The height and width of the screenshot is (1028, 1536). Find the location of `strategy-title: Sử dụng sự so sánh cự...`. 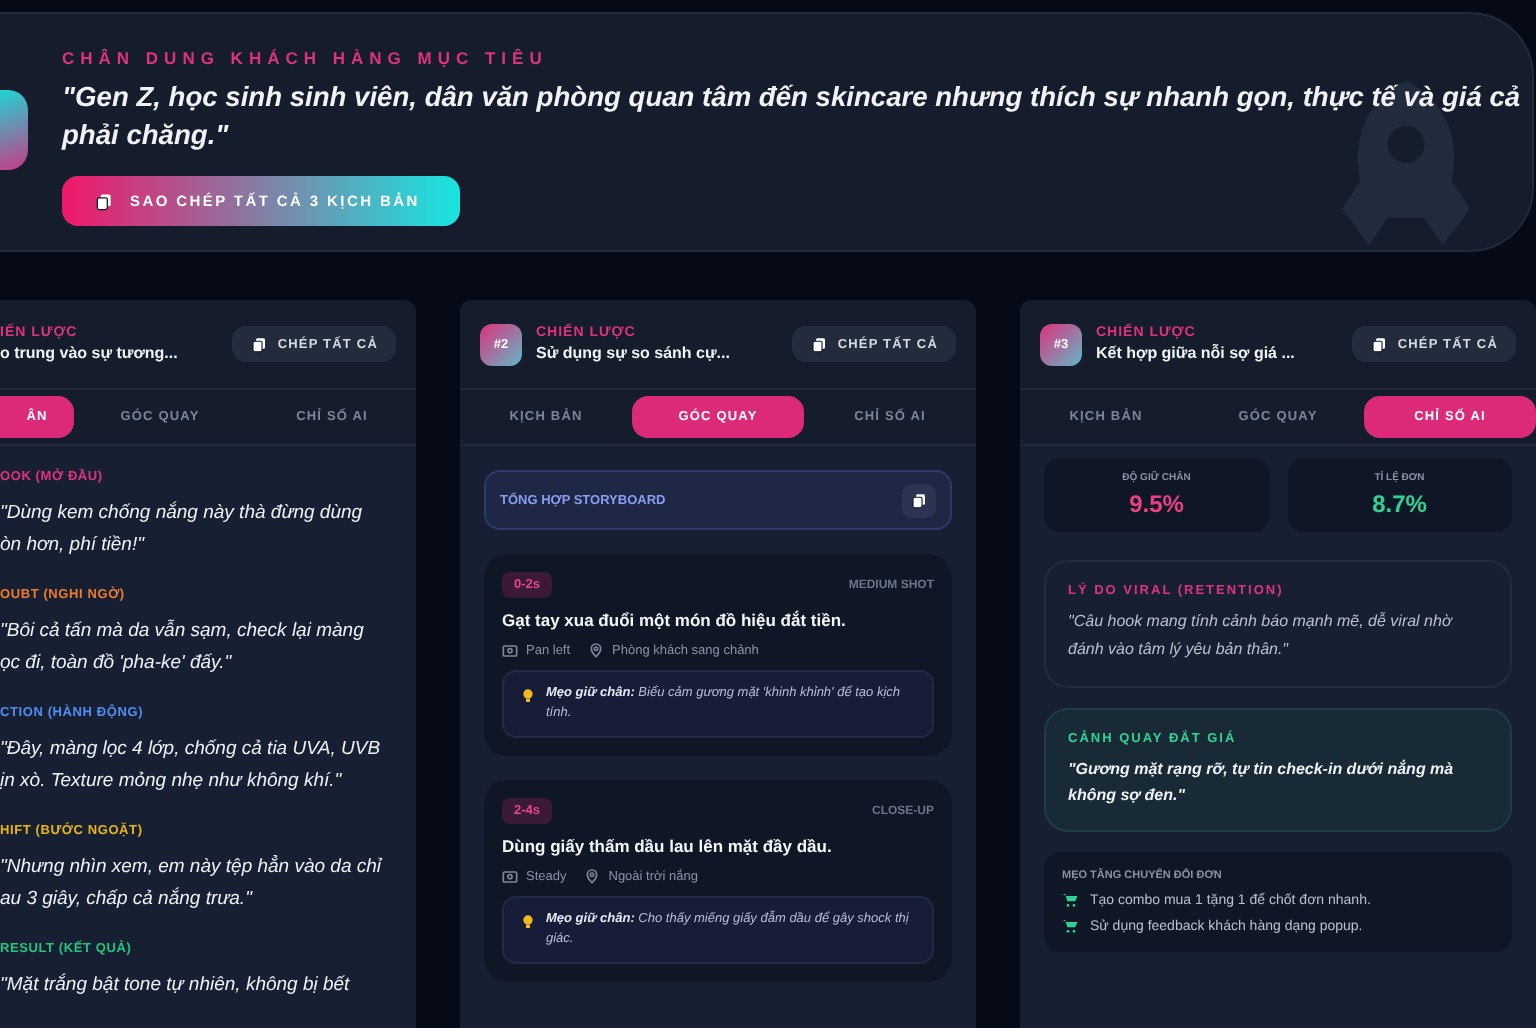

strategy-title: Sử dụng sự so sánh cự... is located at coordinates (634, 353).